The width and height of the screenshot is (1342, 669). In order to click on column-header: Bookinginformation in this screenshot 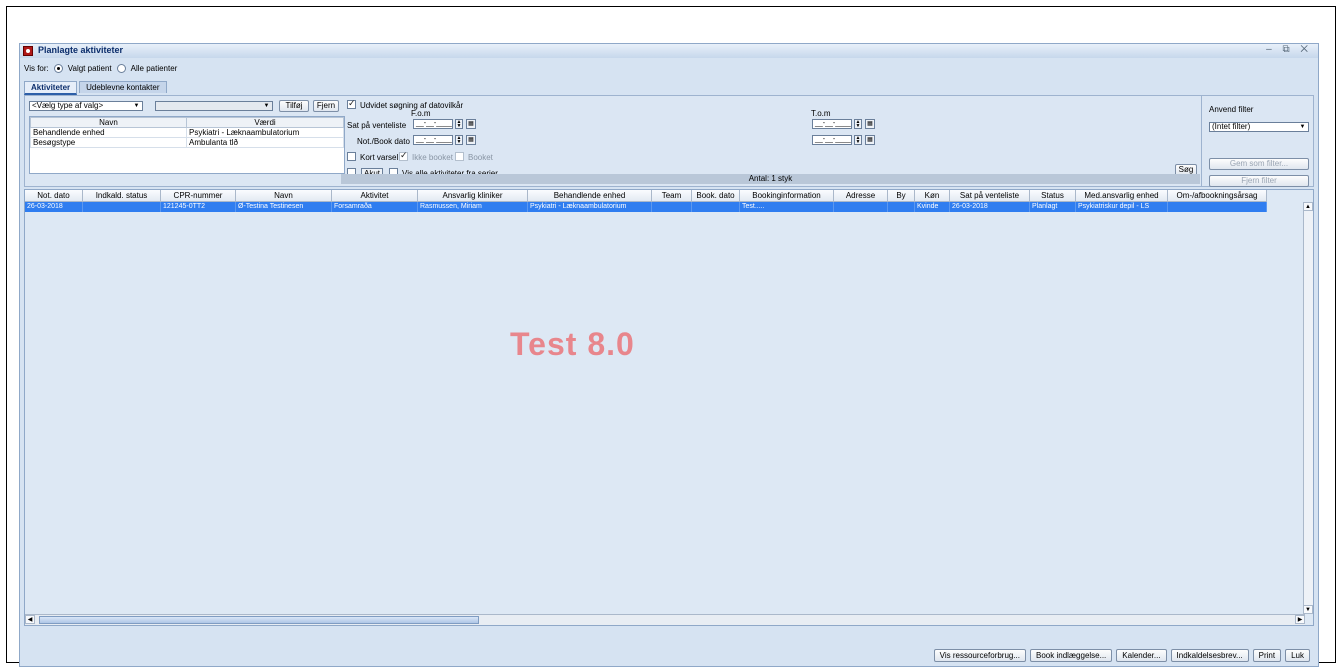, I will do `click(787, 196)`.